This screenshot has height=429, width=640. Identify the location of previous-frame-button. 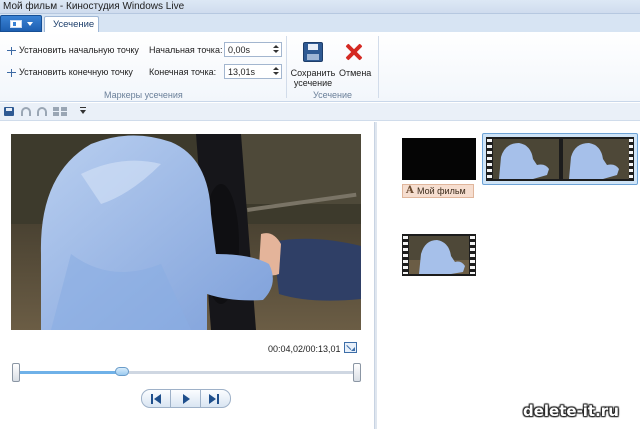
(156, 398).